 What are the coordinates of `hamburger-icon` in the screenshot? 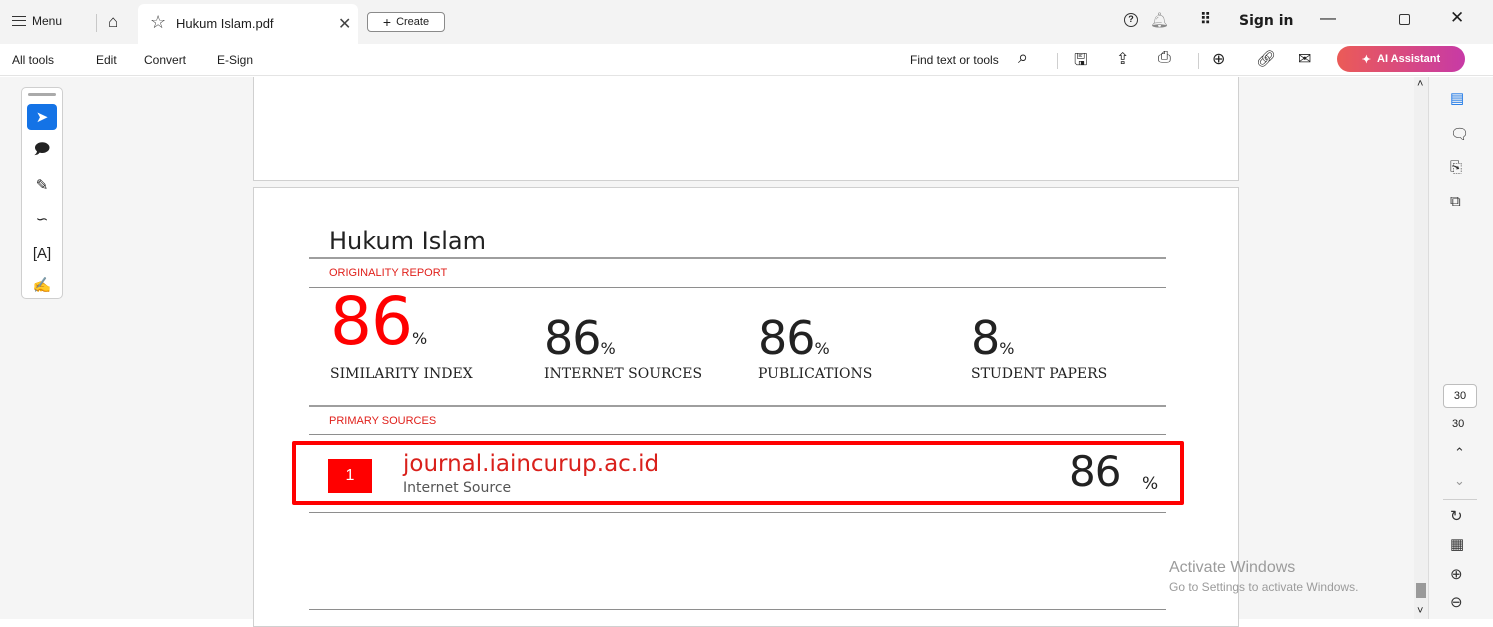 It's located at (19, 21).